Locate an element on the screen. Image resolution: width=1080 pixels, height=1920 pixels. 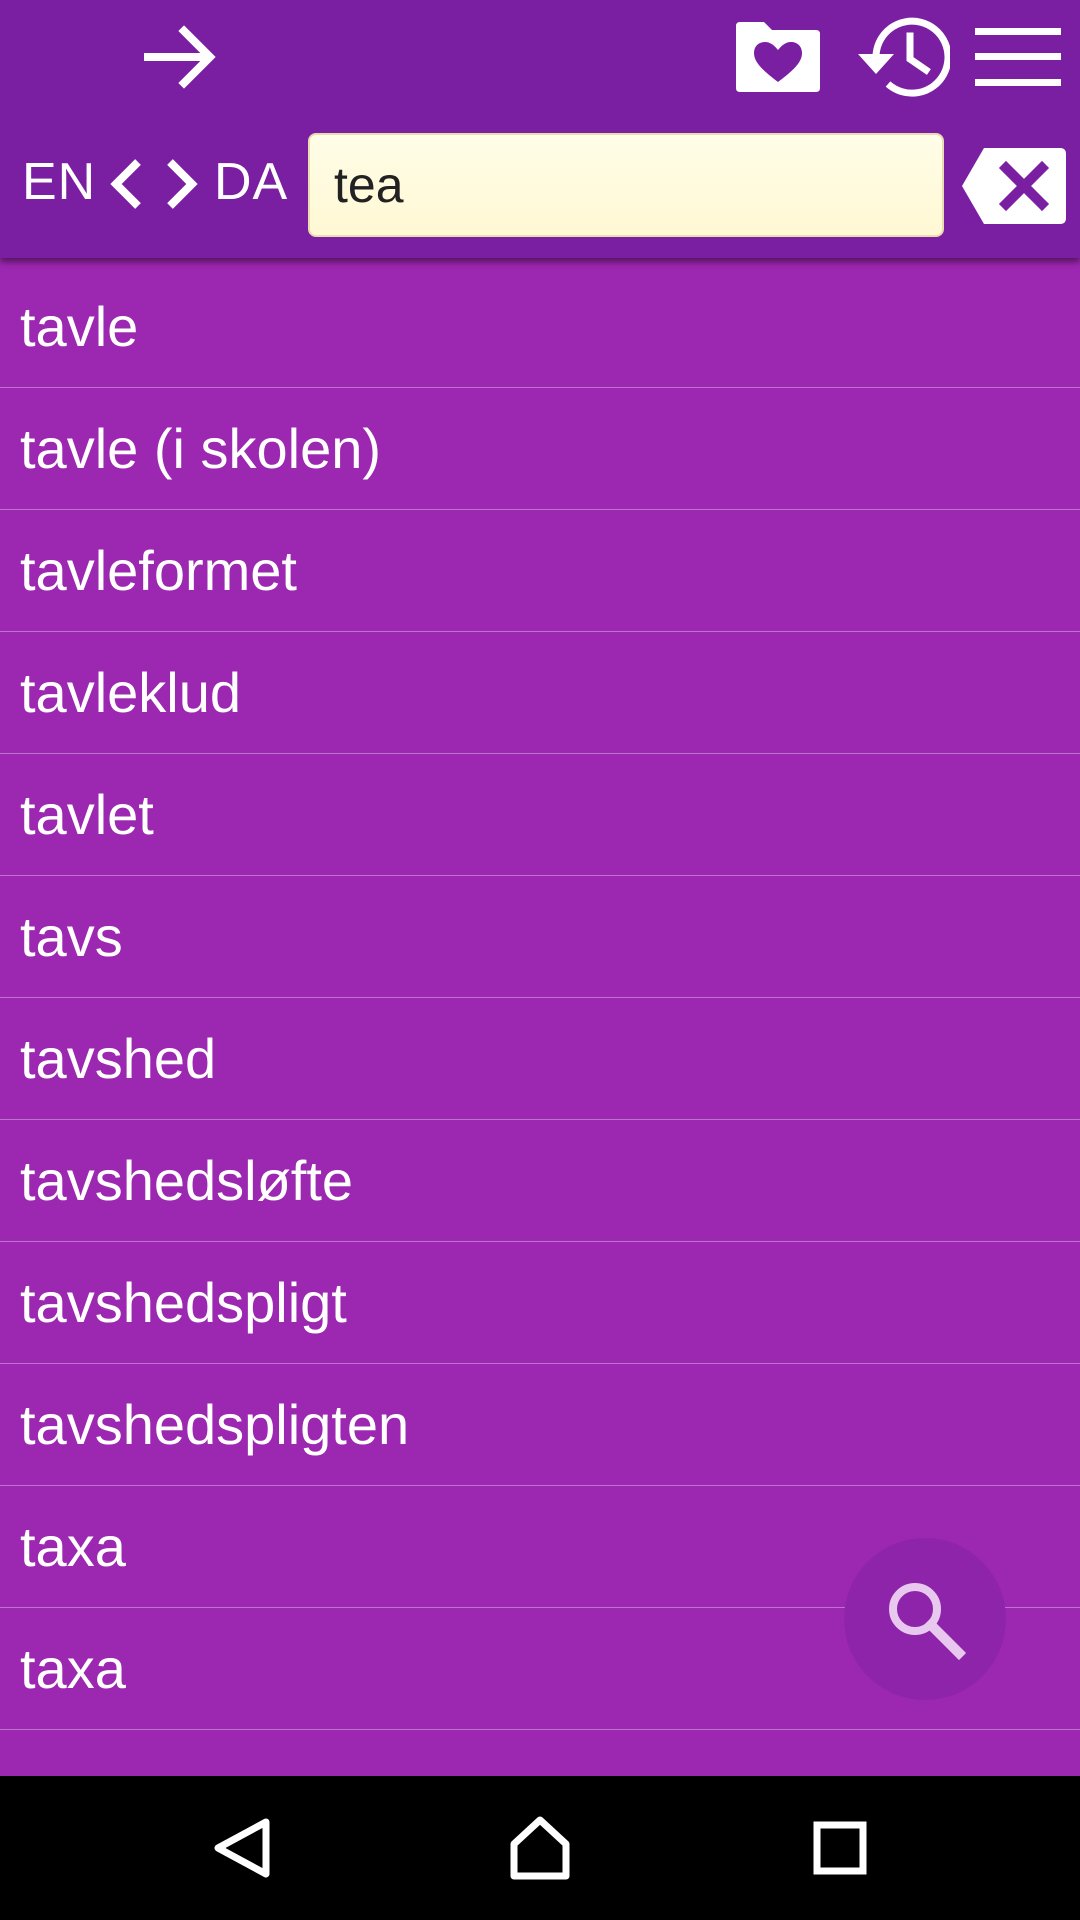
nav-recent-apps-icon is located at coordinates (840, 1848).